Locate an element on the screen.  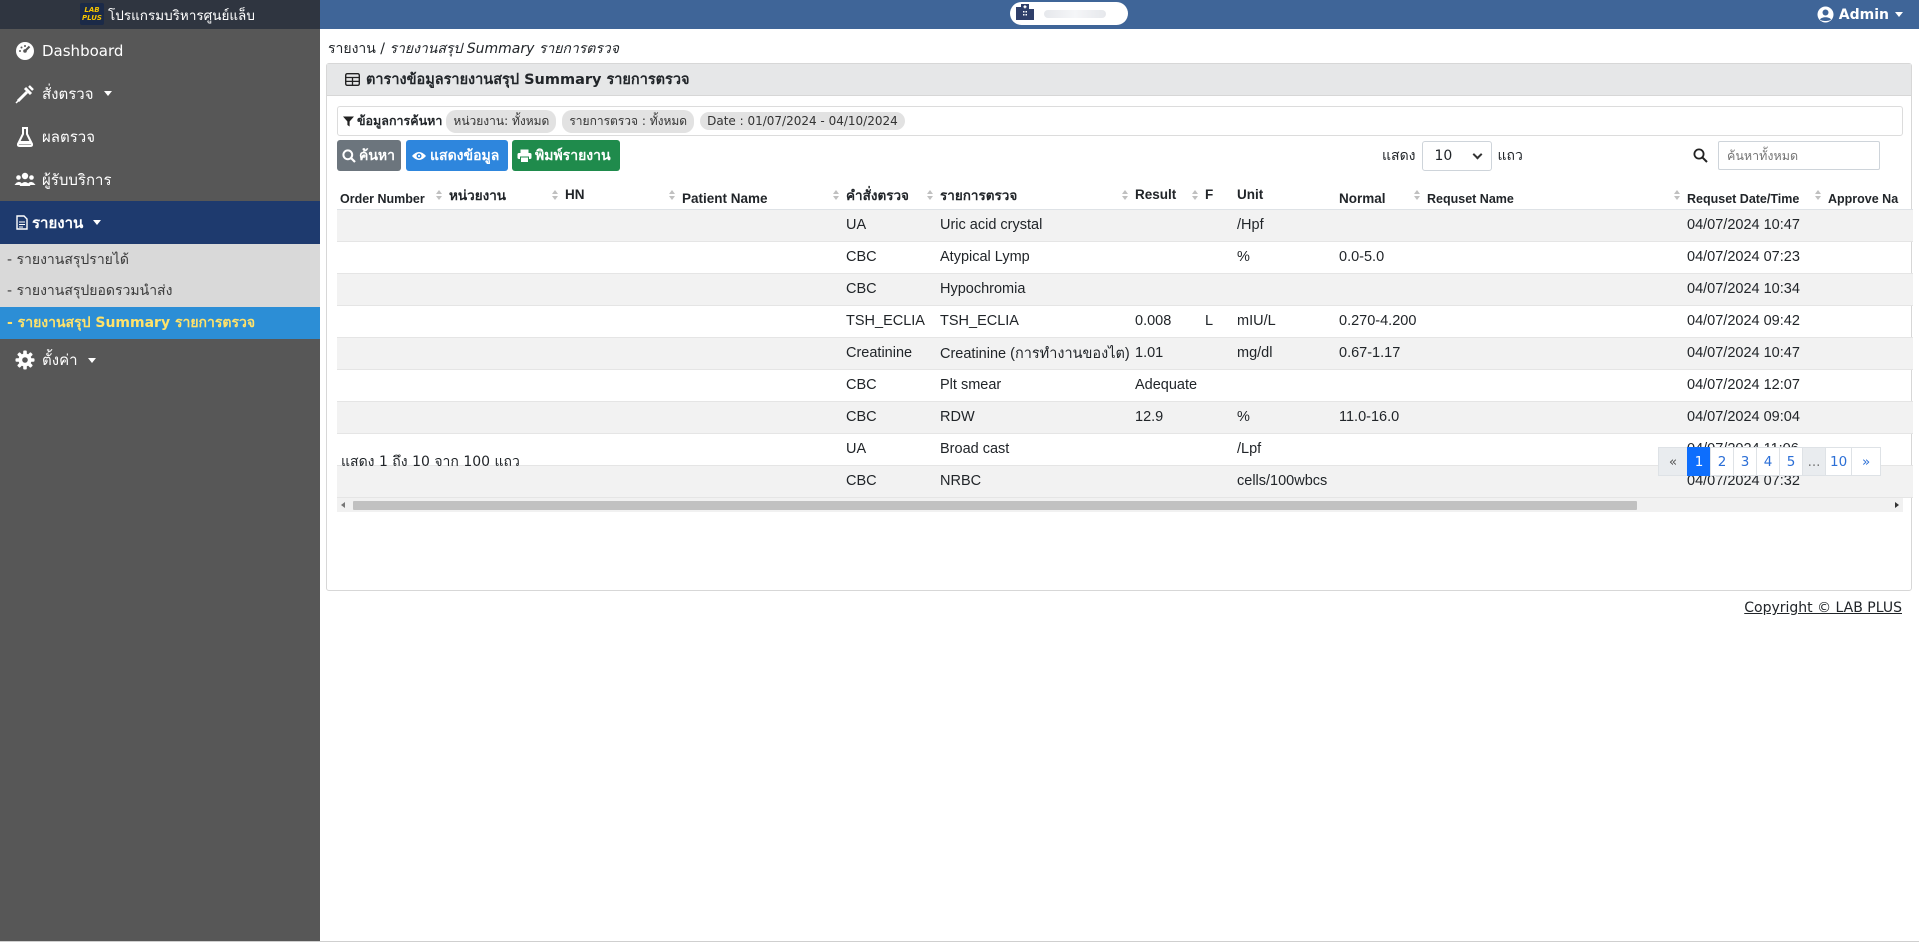
breadcrumb-current: รายงานสรุป Summary รายการตรวจ is located at coordinates (504, 49).